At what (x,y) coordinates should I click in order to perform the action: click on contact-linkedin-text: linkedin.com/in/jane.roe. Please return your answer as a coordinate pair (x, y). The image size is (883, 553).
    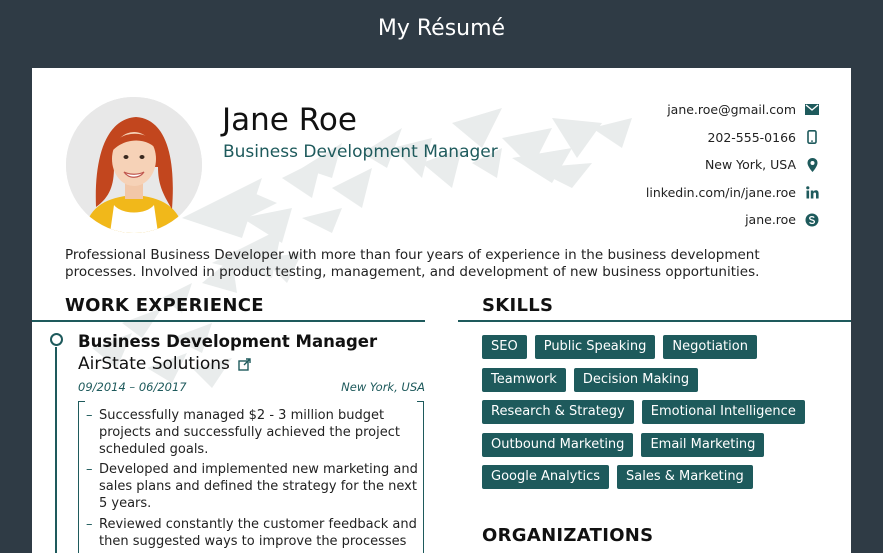
    Looking at the image, I should click on (720, 192).